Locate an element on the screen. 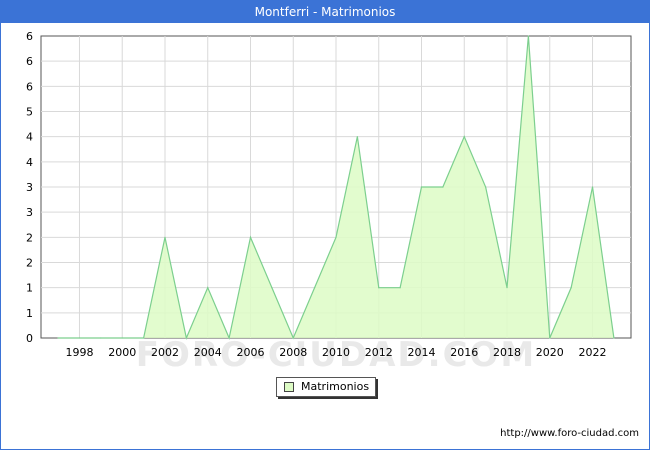 This screenshot has width=650, height=451. legend: Matrimonios is located at coordinates (326, 387).